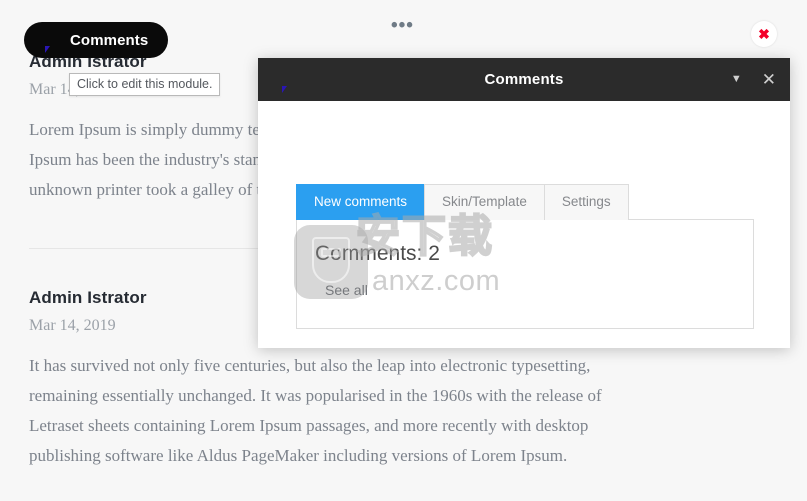 This screenshot has width=807, height=501. I want to click on modal-tabs: New comments Skin/Template Settings, so click(462, 202).